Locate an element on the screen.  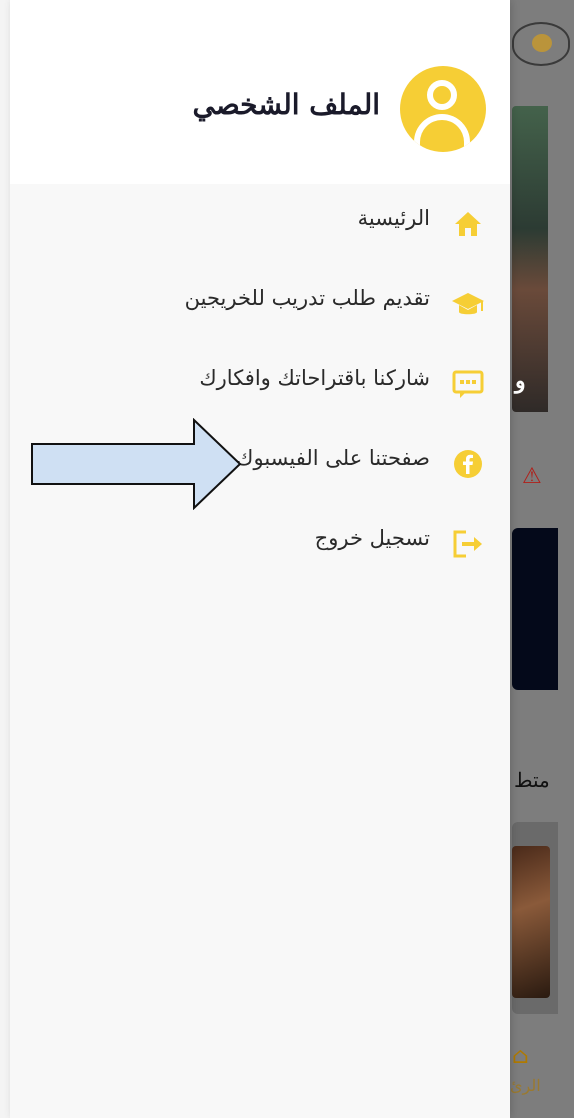
menu-item-label: الرئيسية is located at coordinates (393, 218).